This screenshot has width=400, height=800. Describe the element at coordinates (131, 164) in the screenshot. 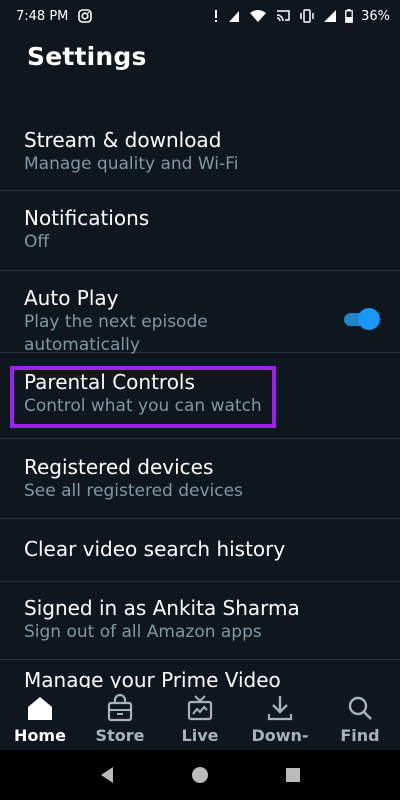

I see `setting-subtitle: Manage quality and Wi-Fi` at that location.